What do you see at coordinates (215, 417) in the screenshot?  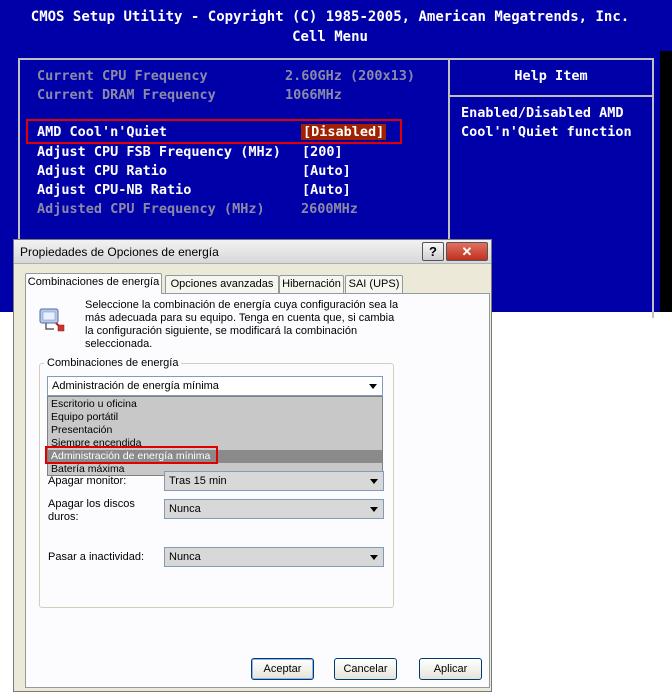 I see `list-item: Equipo portátil` at bounding box center [215, 417].